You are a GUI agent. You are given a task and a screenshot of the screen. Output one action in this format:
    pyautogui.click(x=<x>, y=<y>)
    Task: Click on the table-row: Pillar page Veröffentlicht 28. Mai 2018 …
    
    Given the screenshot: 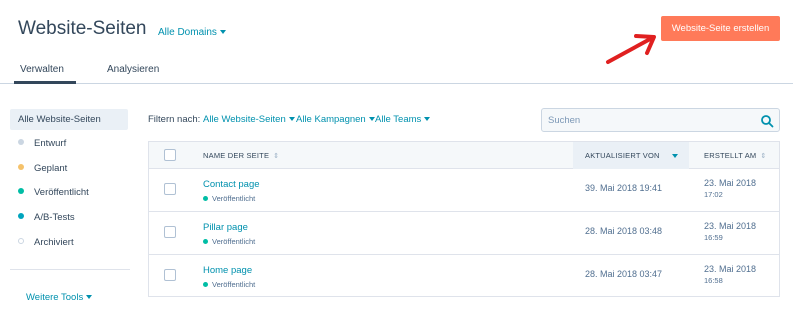 What is the action you would take?
    pyautogui.click(x=464, y=233)
    